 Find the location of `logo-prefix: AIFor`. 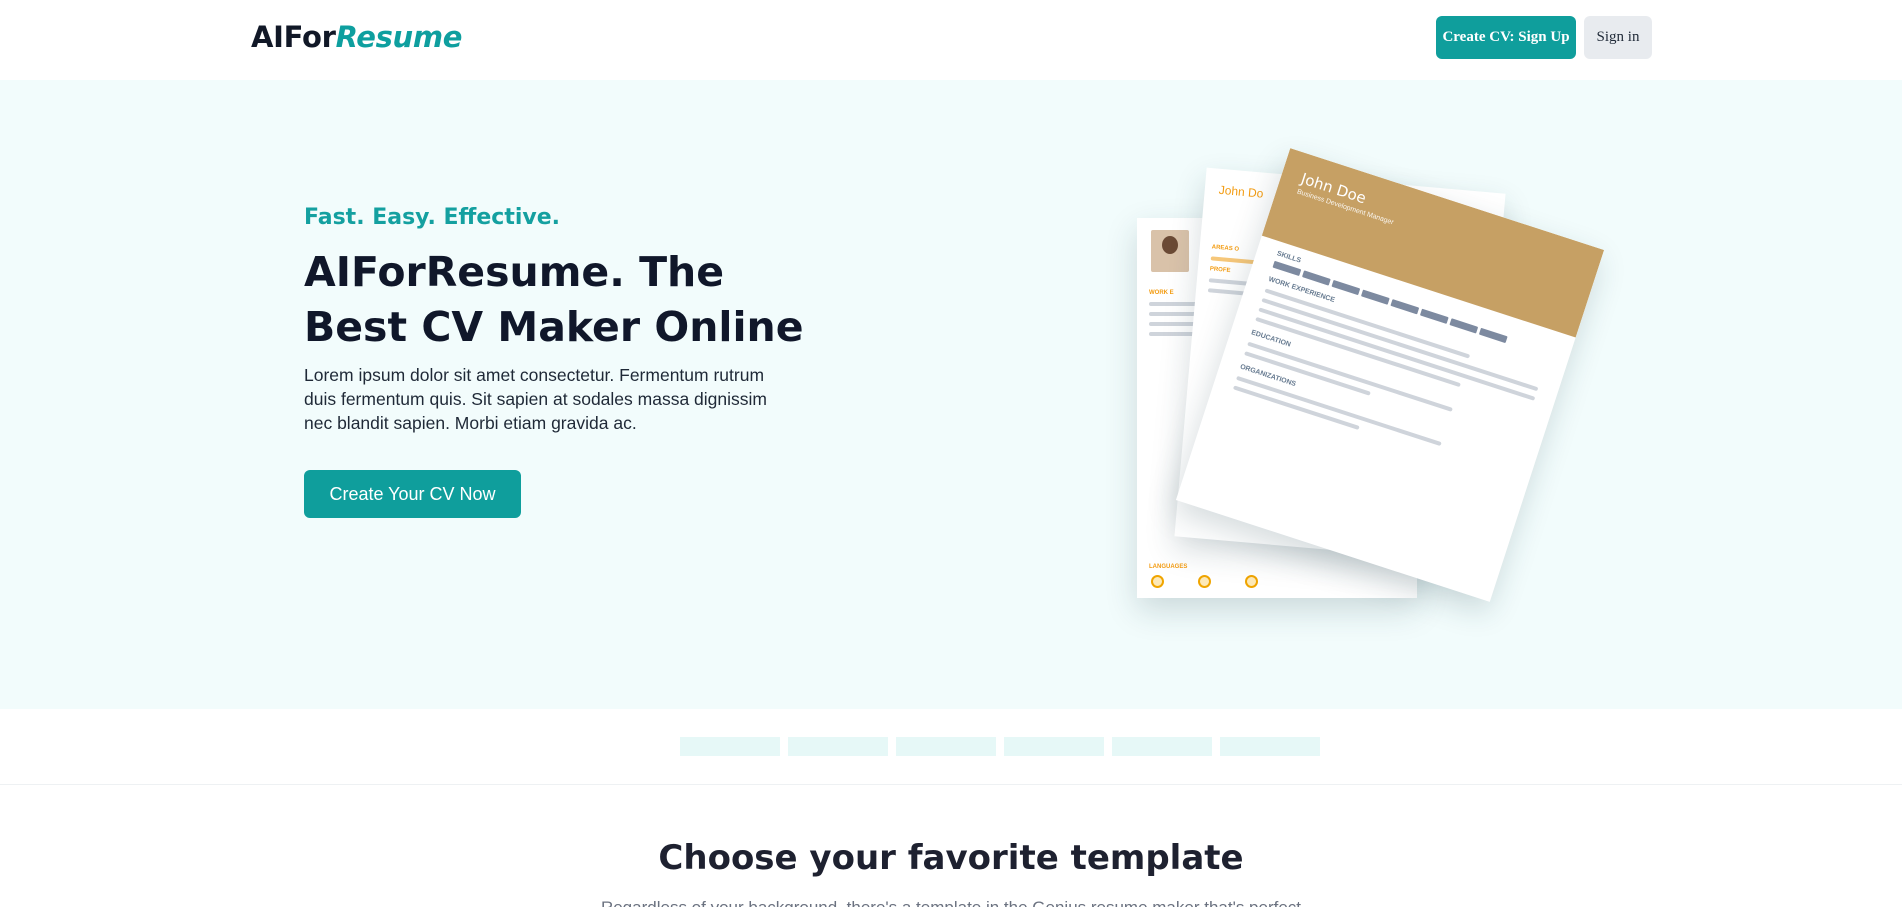

logo-prefix: AIFor is located at coordinates (293, 37).